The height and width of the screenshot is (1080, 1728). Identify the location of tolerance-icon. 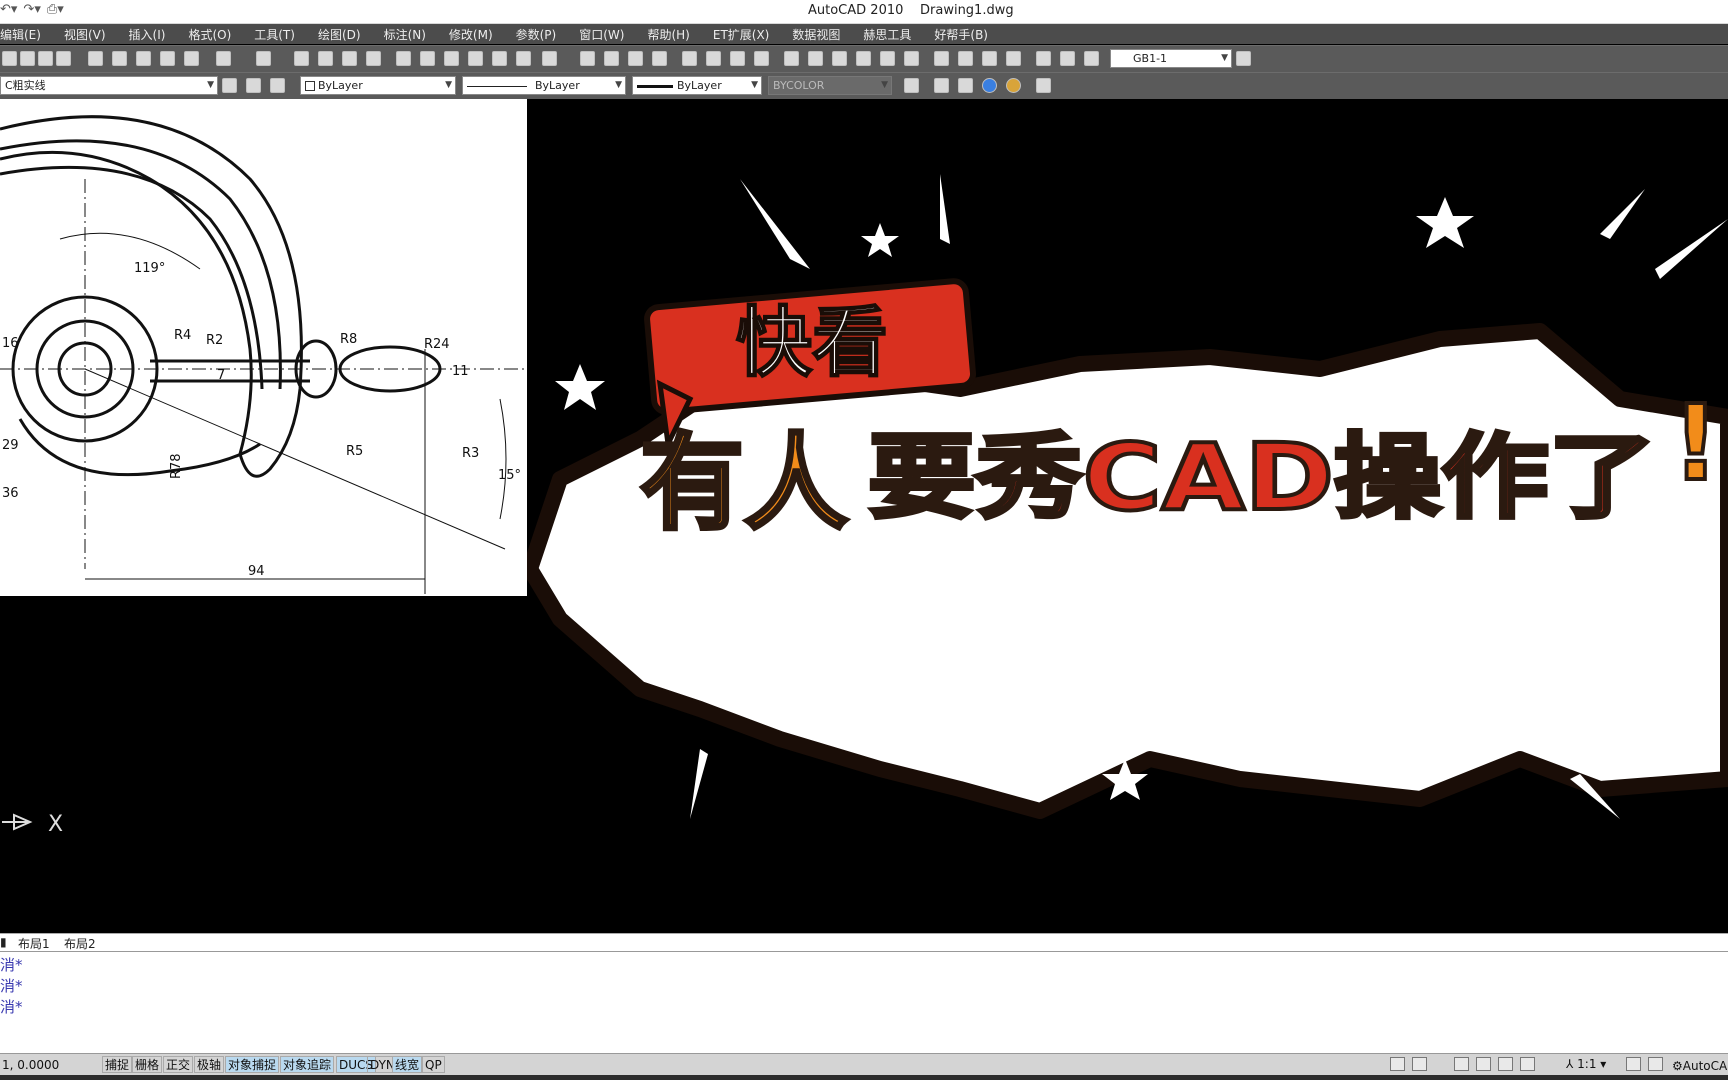
(887, 58).